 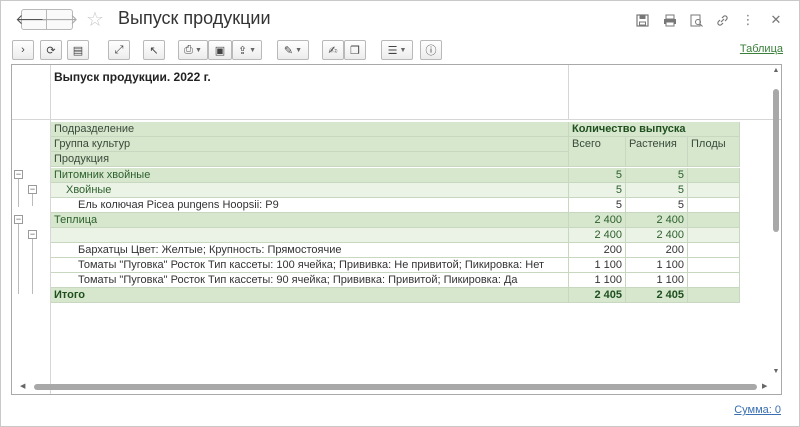 What do you see at coordinates (400, 19) in the screenshot?
I see `title-bar: 🡐 🡒 ☆ Выпуск продукции ⋮ ✕` at bounding box center [400, 19].